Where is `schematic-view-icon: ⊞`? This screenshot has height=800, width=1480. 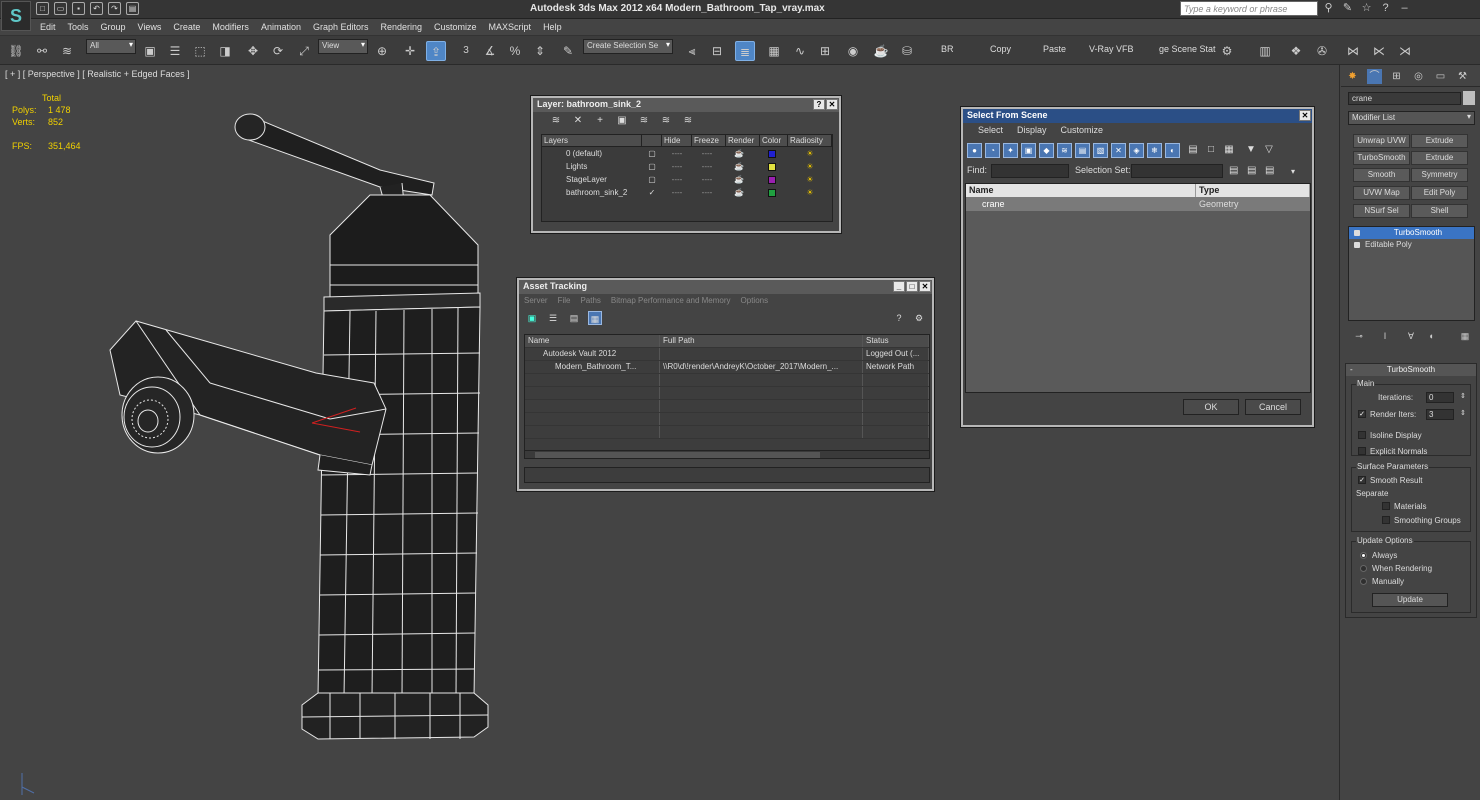
schematic-view-icon: ⊞ is located at coordinates (825, 51).